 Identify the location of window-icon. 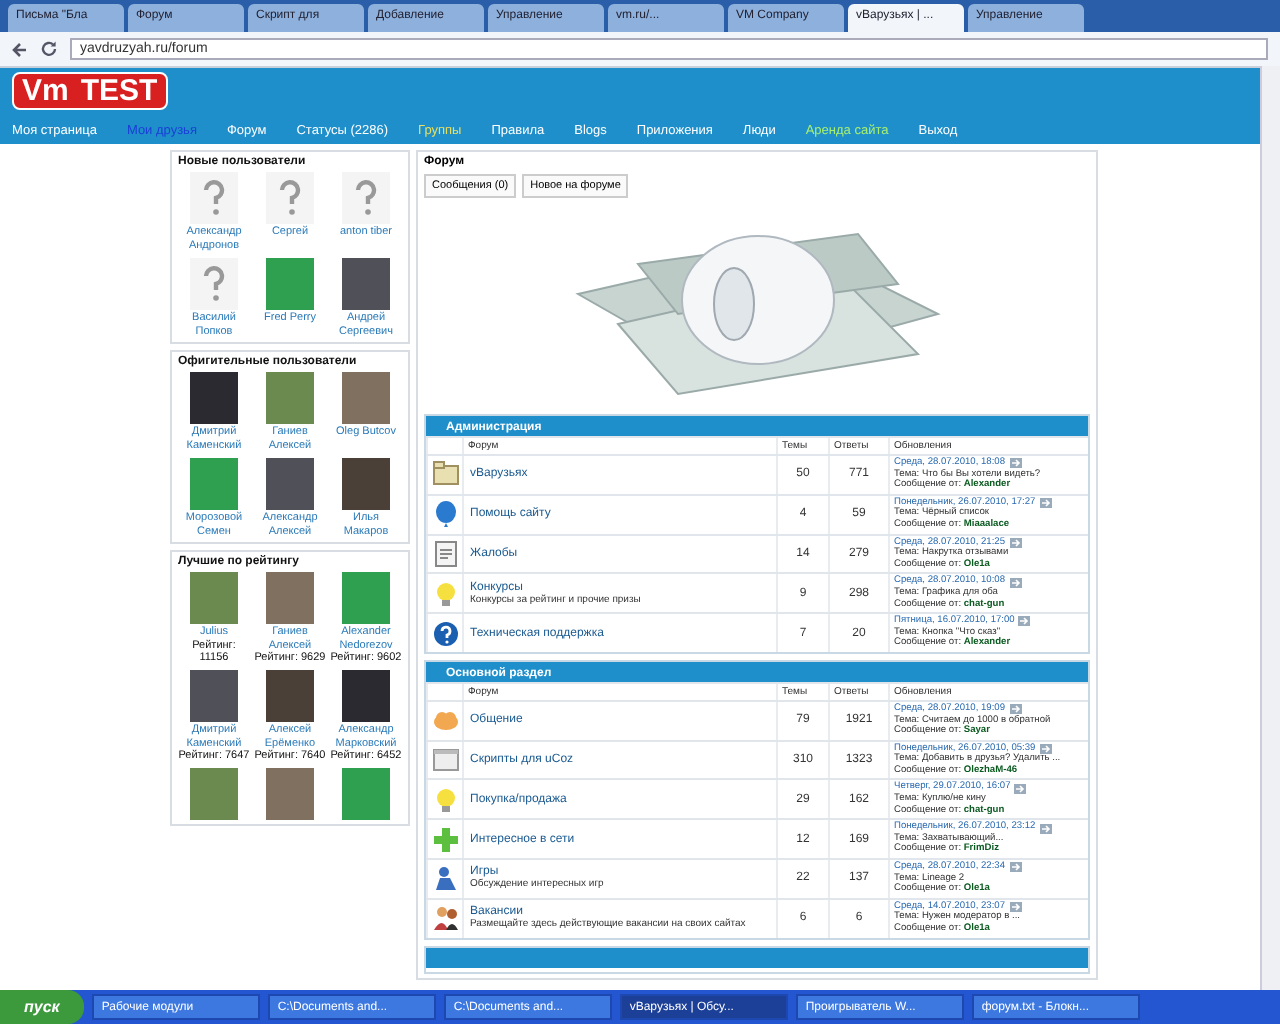
(445, 760).